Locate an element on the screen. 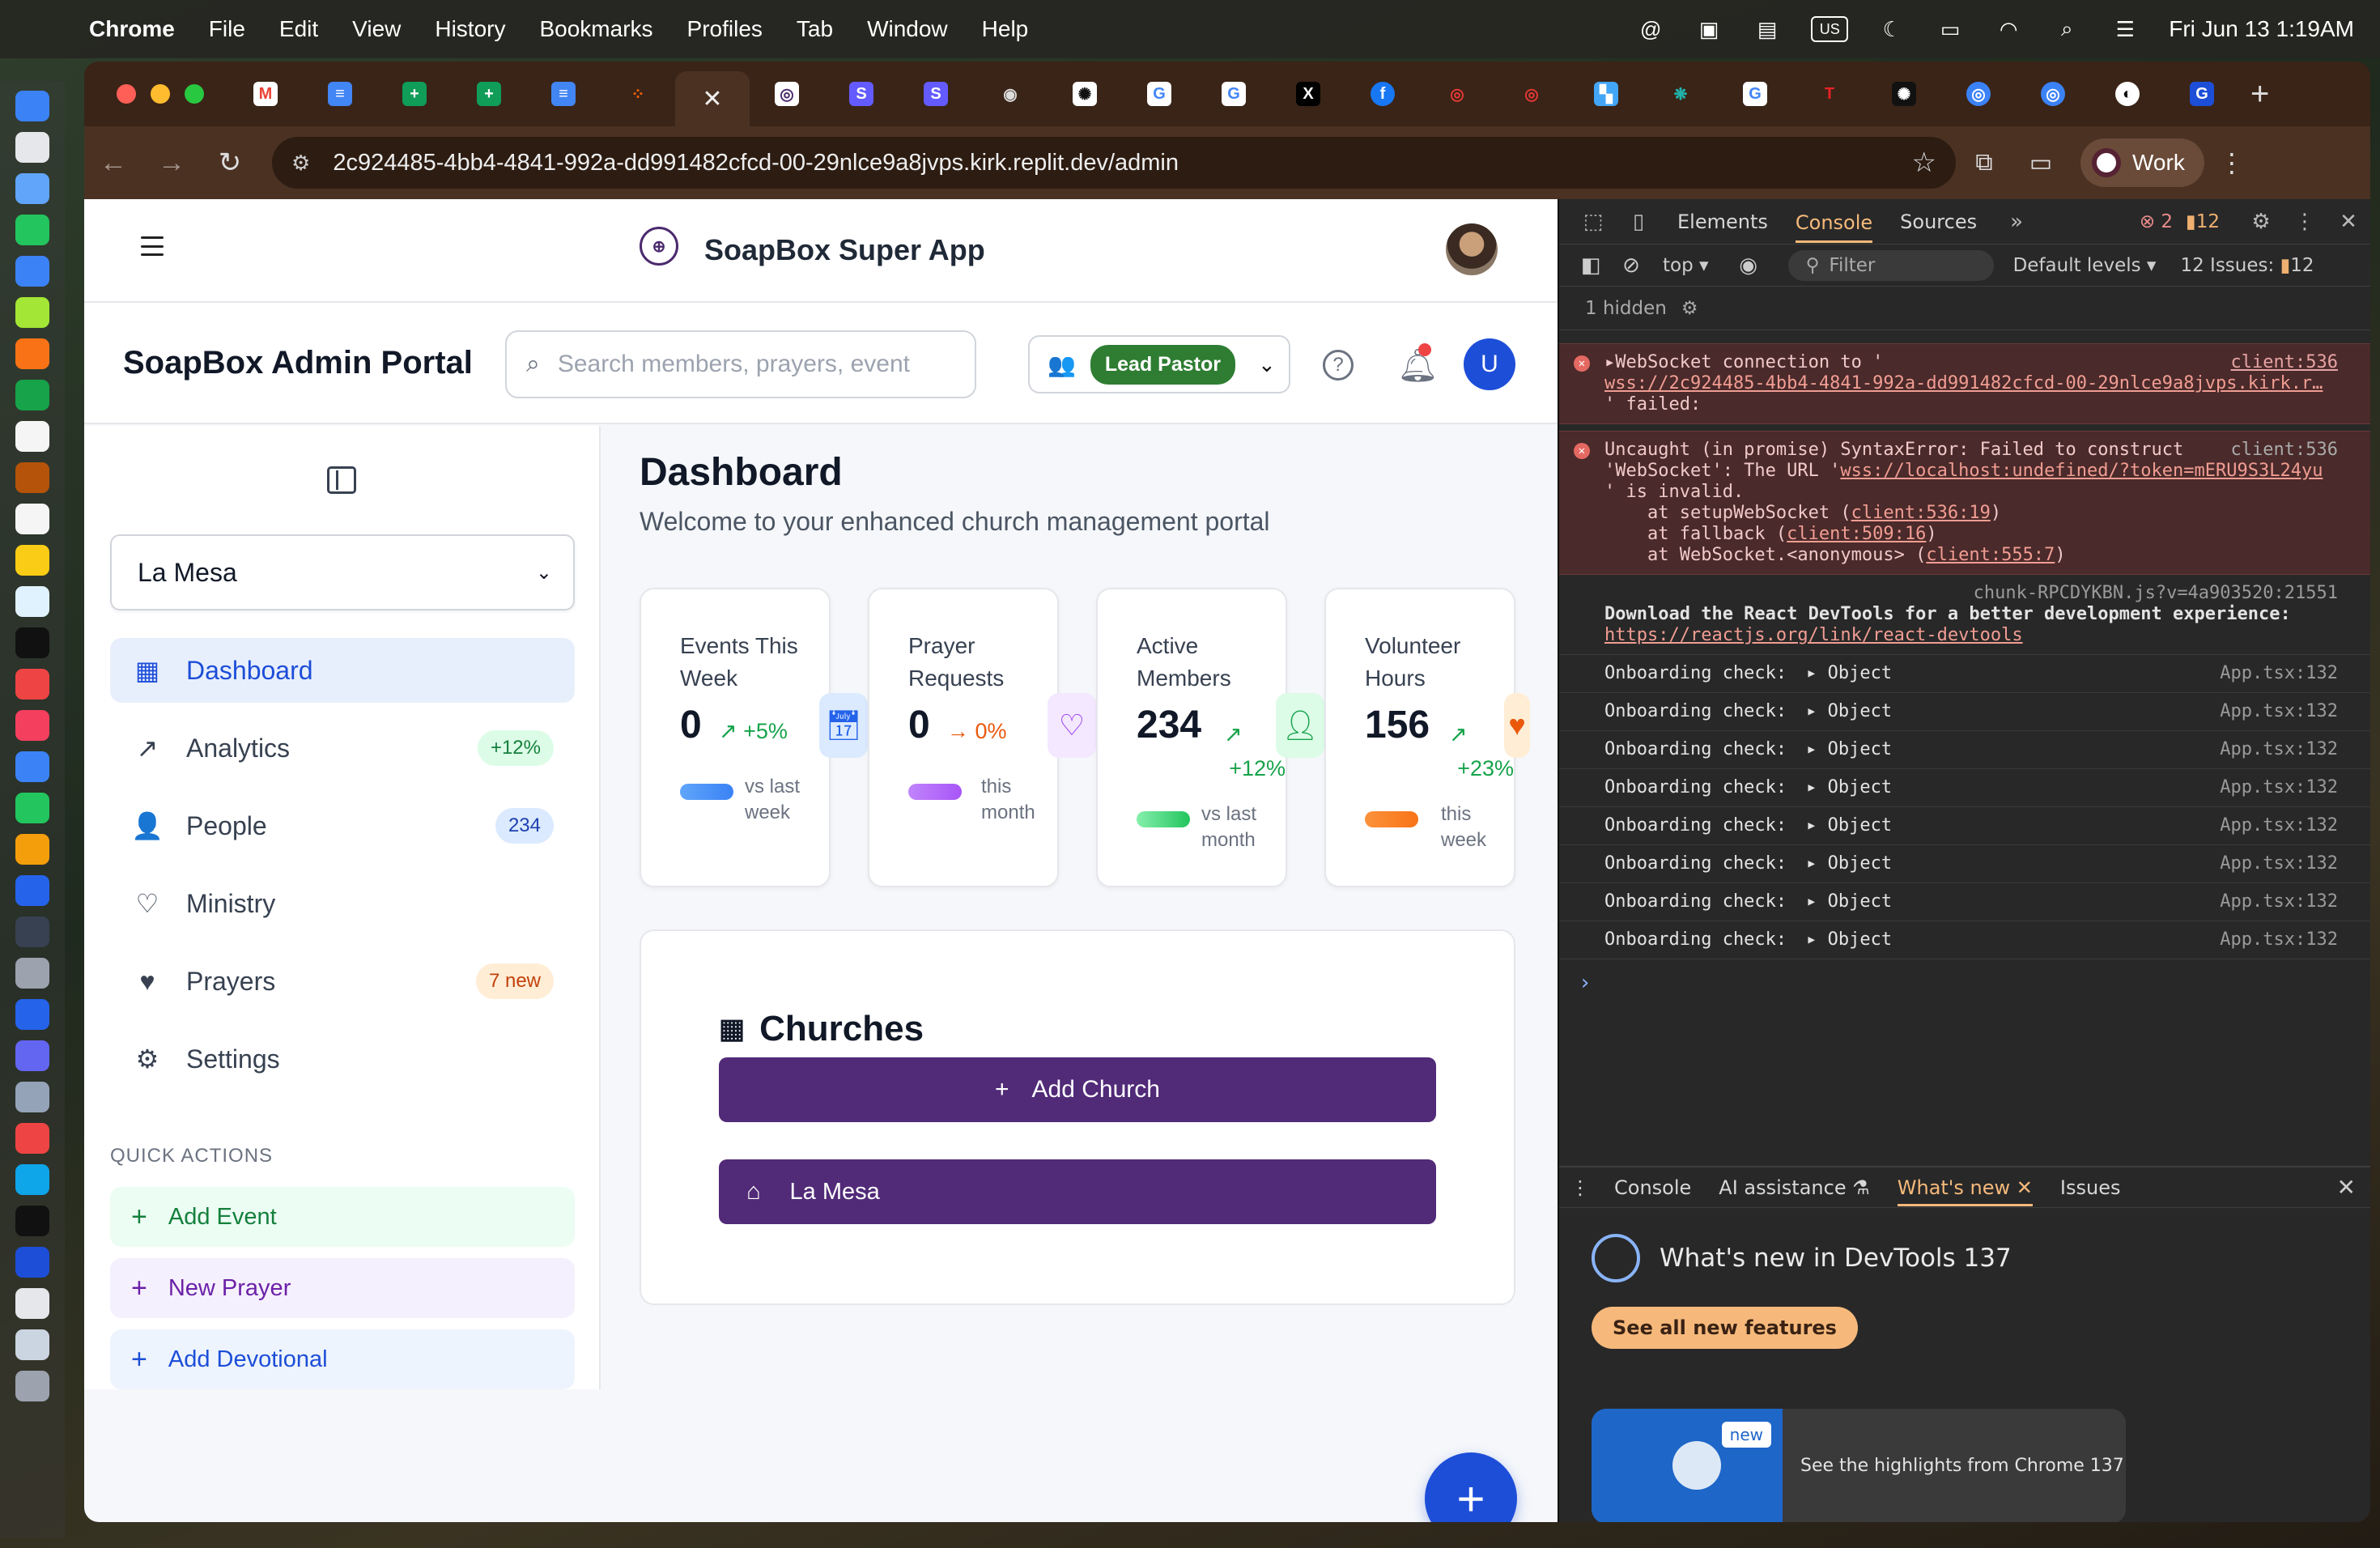 The image size is (2380, 1548). tab-replit: ⁘ is located at coordinates (638, 94).